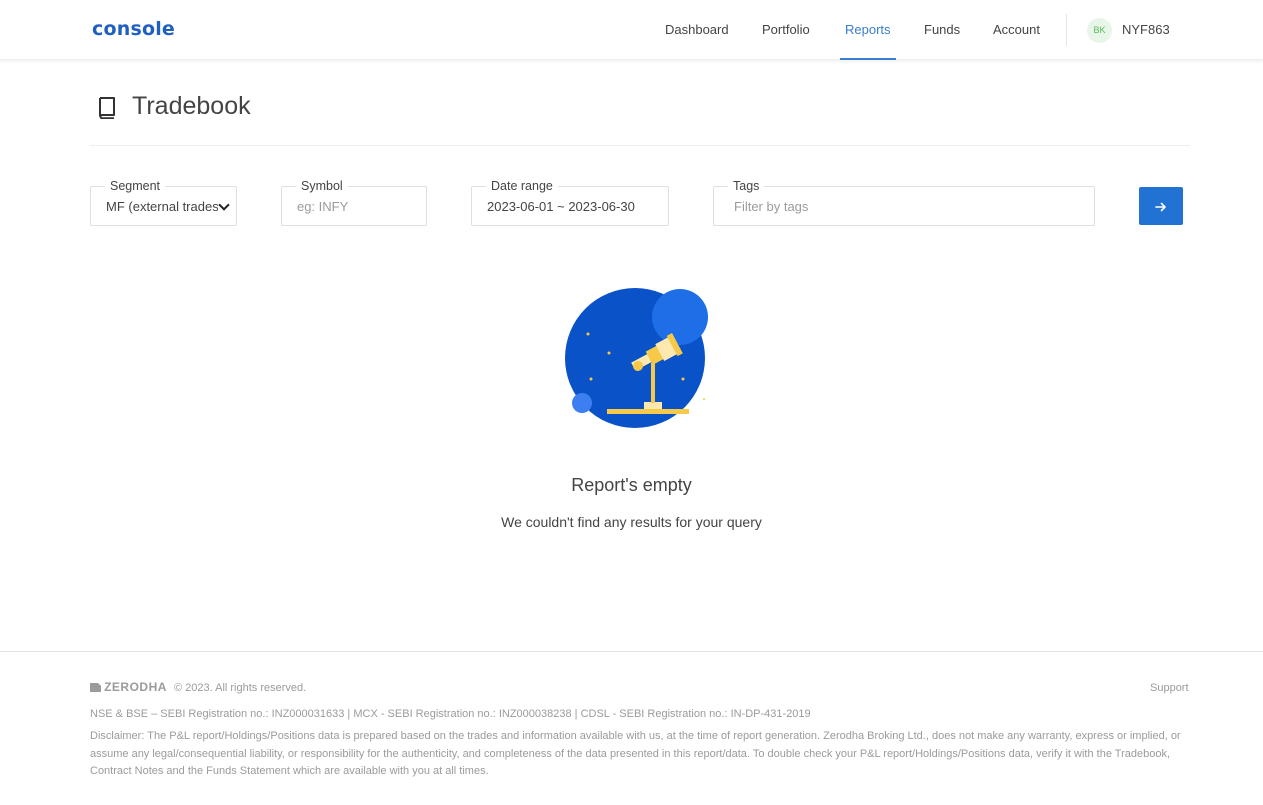  Describe the element at coordinates (631, 651) in the screenshot. I see `footer-divider` at that location.